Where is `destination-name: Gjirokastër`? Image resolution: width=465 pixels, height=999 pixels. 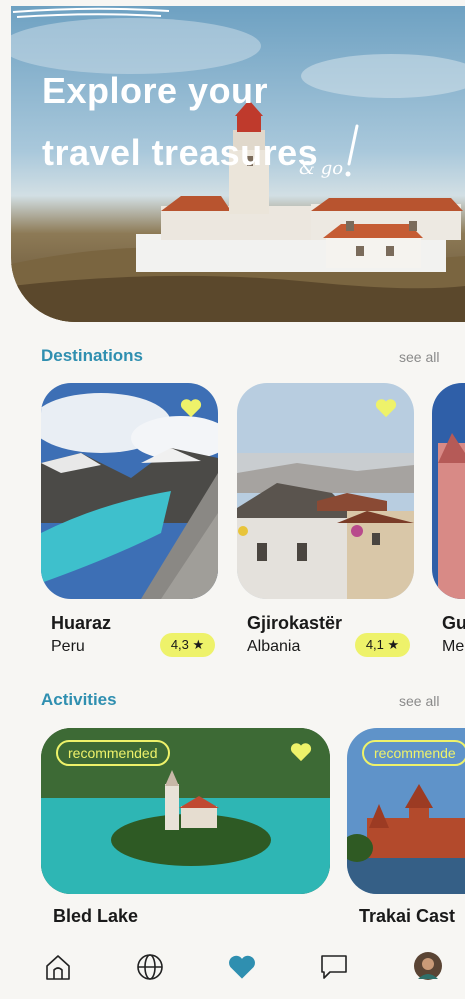 destination-name: Gjirokastër is located at coordinates (295, 623).